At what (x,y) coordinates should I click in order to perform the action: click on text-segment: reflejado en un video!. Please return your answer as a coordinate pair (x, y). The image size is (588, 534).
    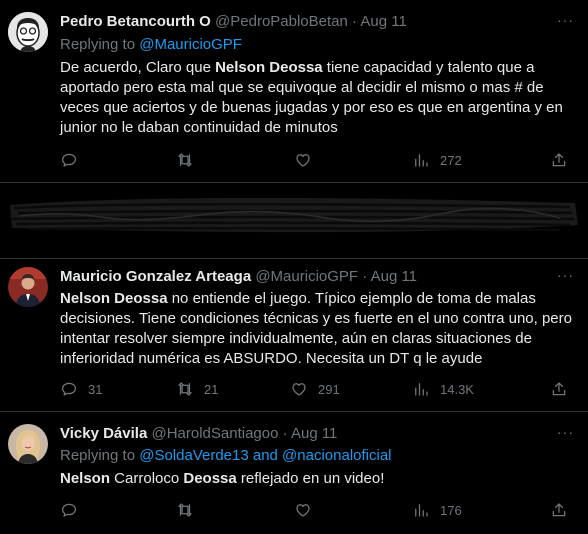
    Looking at the image, I should click on (310, 478).